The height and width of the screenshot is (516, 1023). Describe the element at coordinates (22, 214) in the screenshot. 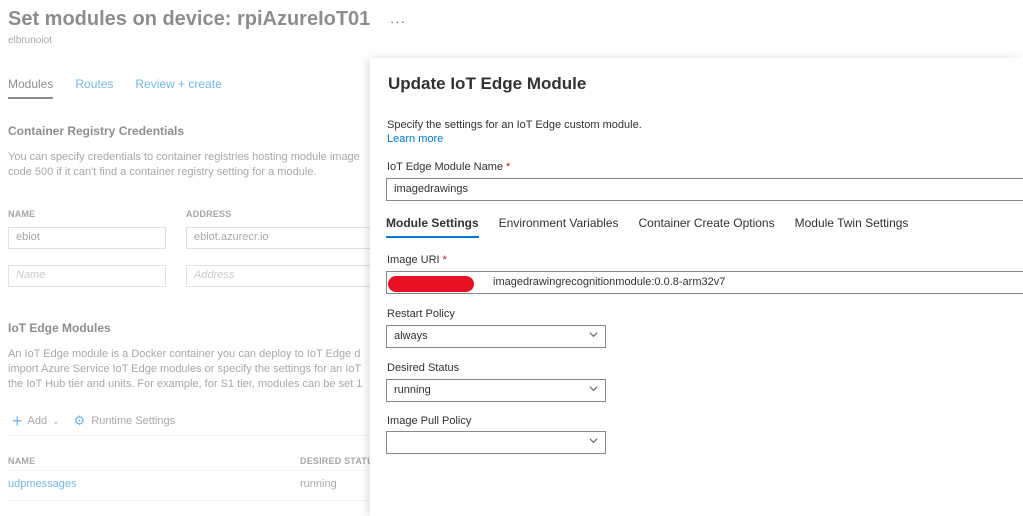

I see `registry-col-name: NAME` at that location.